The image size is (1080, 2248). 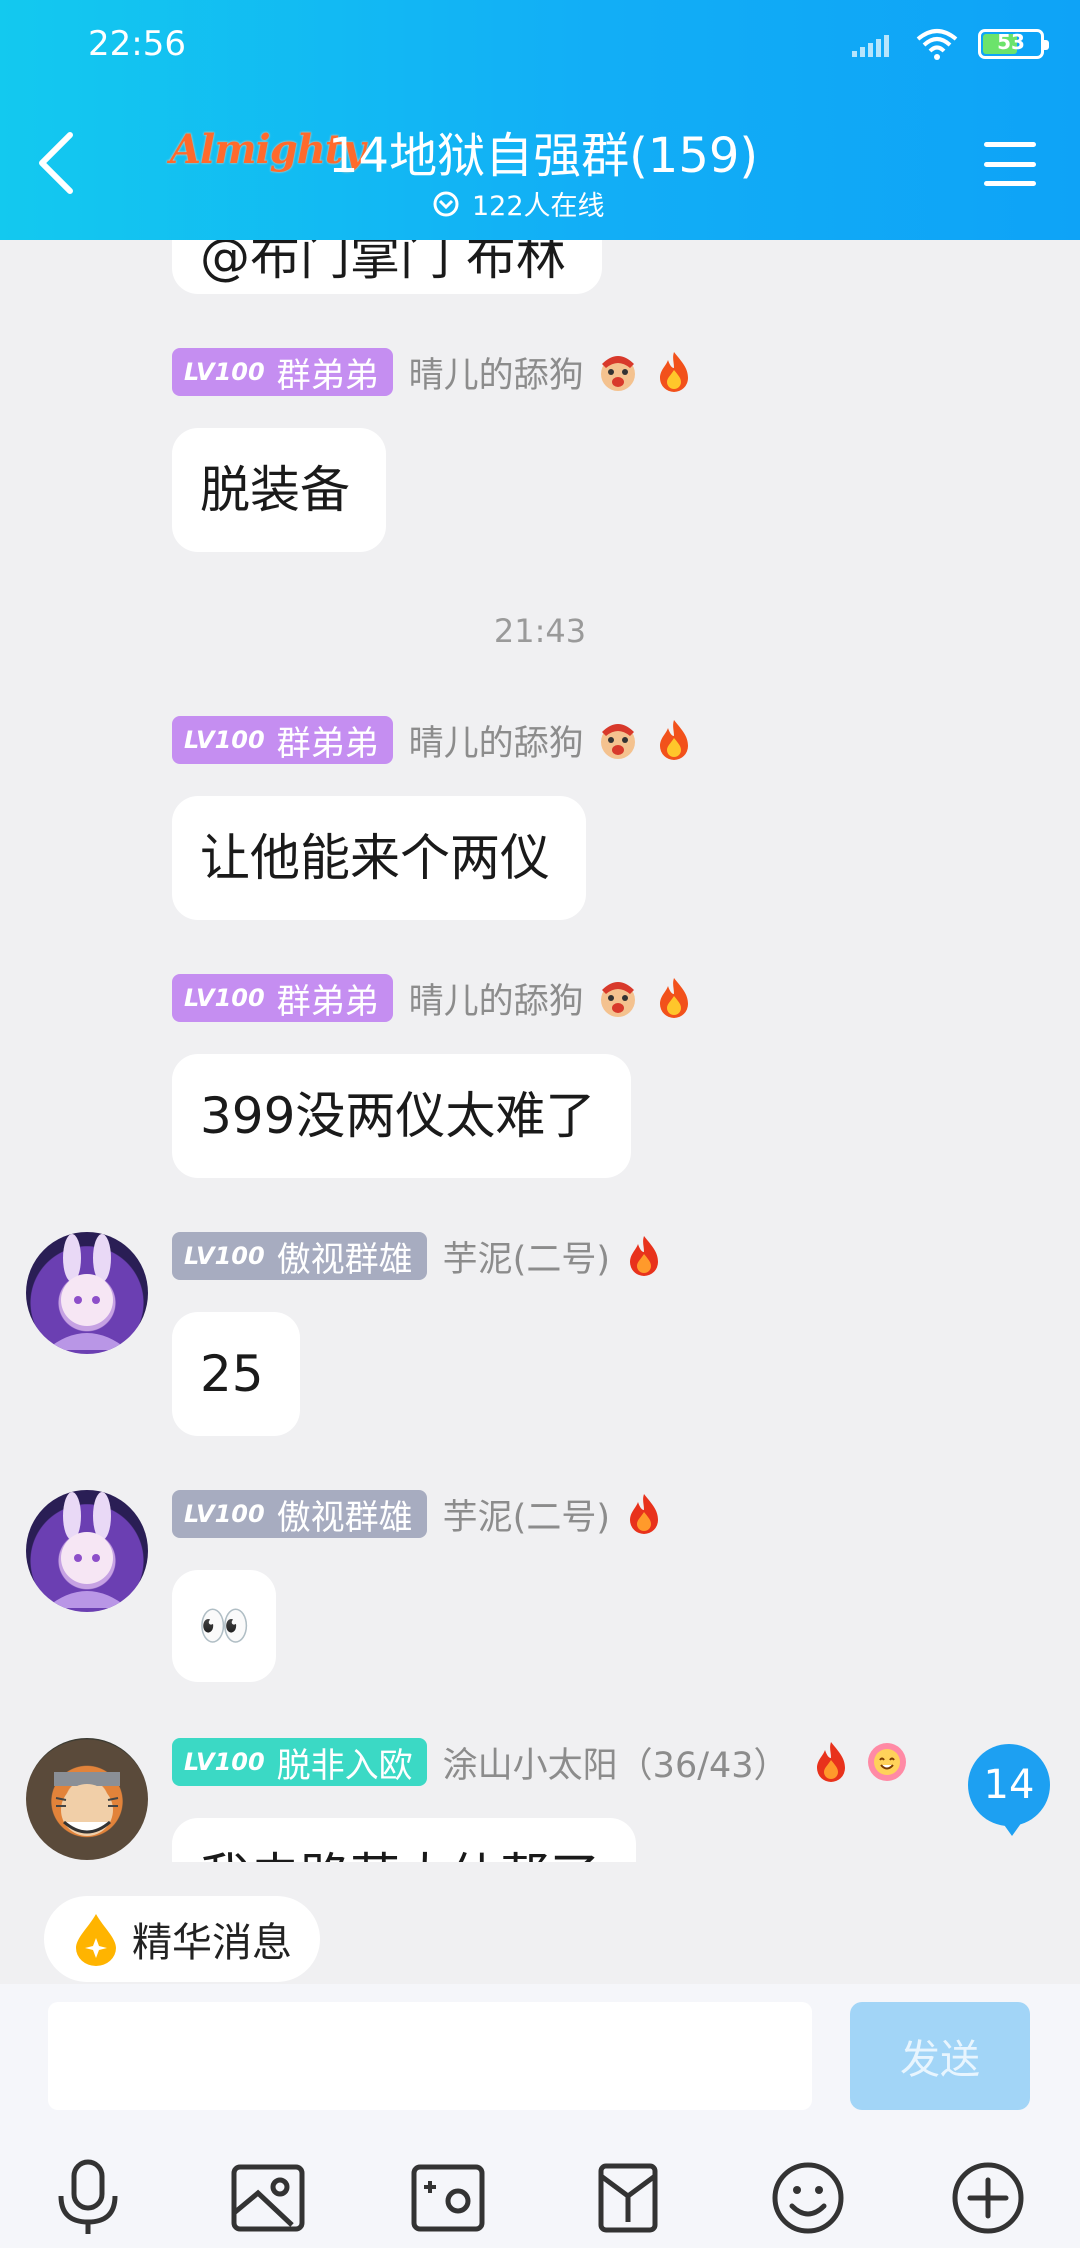 What do you see at coordinates (540, 631) in the screenshot?
I see `time-divider: 21:43` at bounding box center [540, 631].